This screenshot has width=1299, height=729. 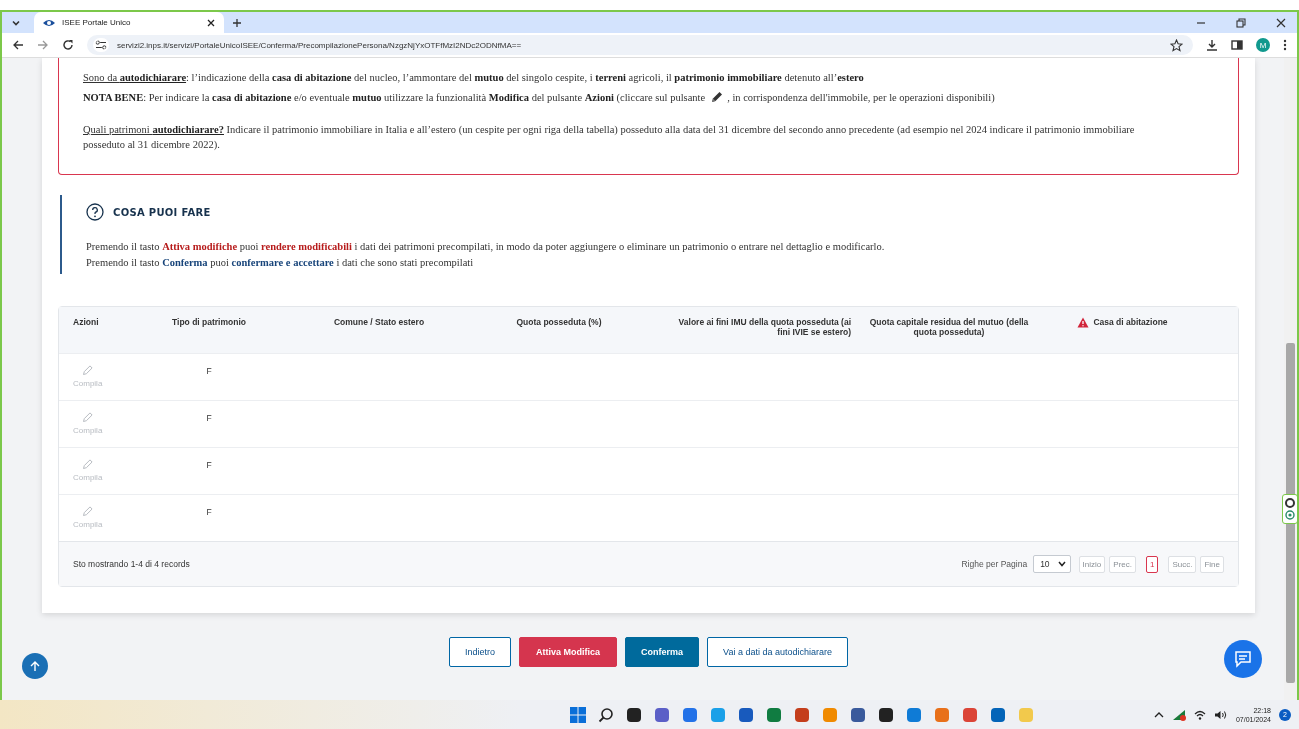 I want to click on column-header: Azioni, so click(x=86, y=322).